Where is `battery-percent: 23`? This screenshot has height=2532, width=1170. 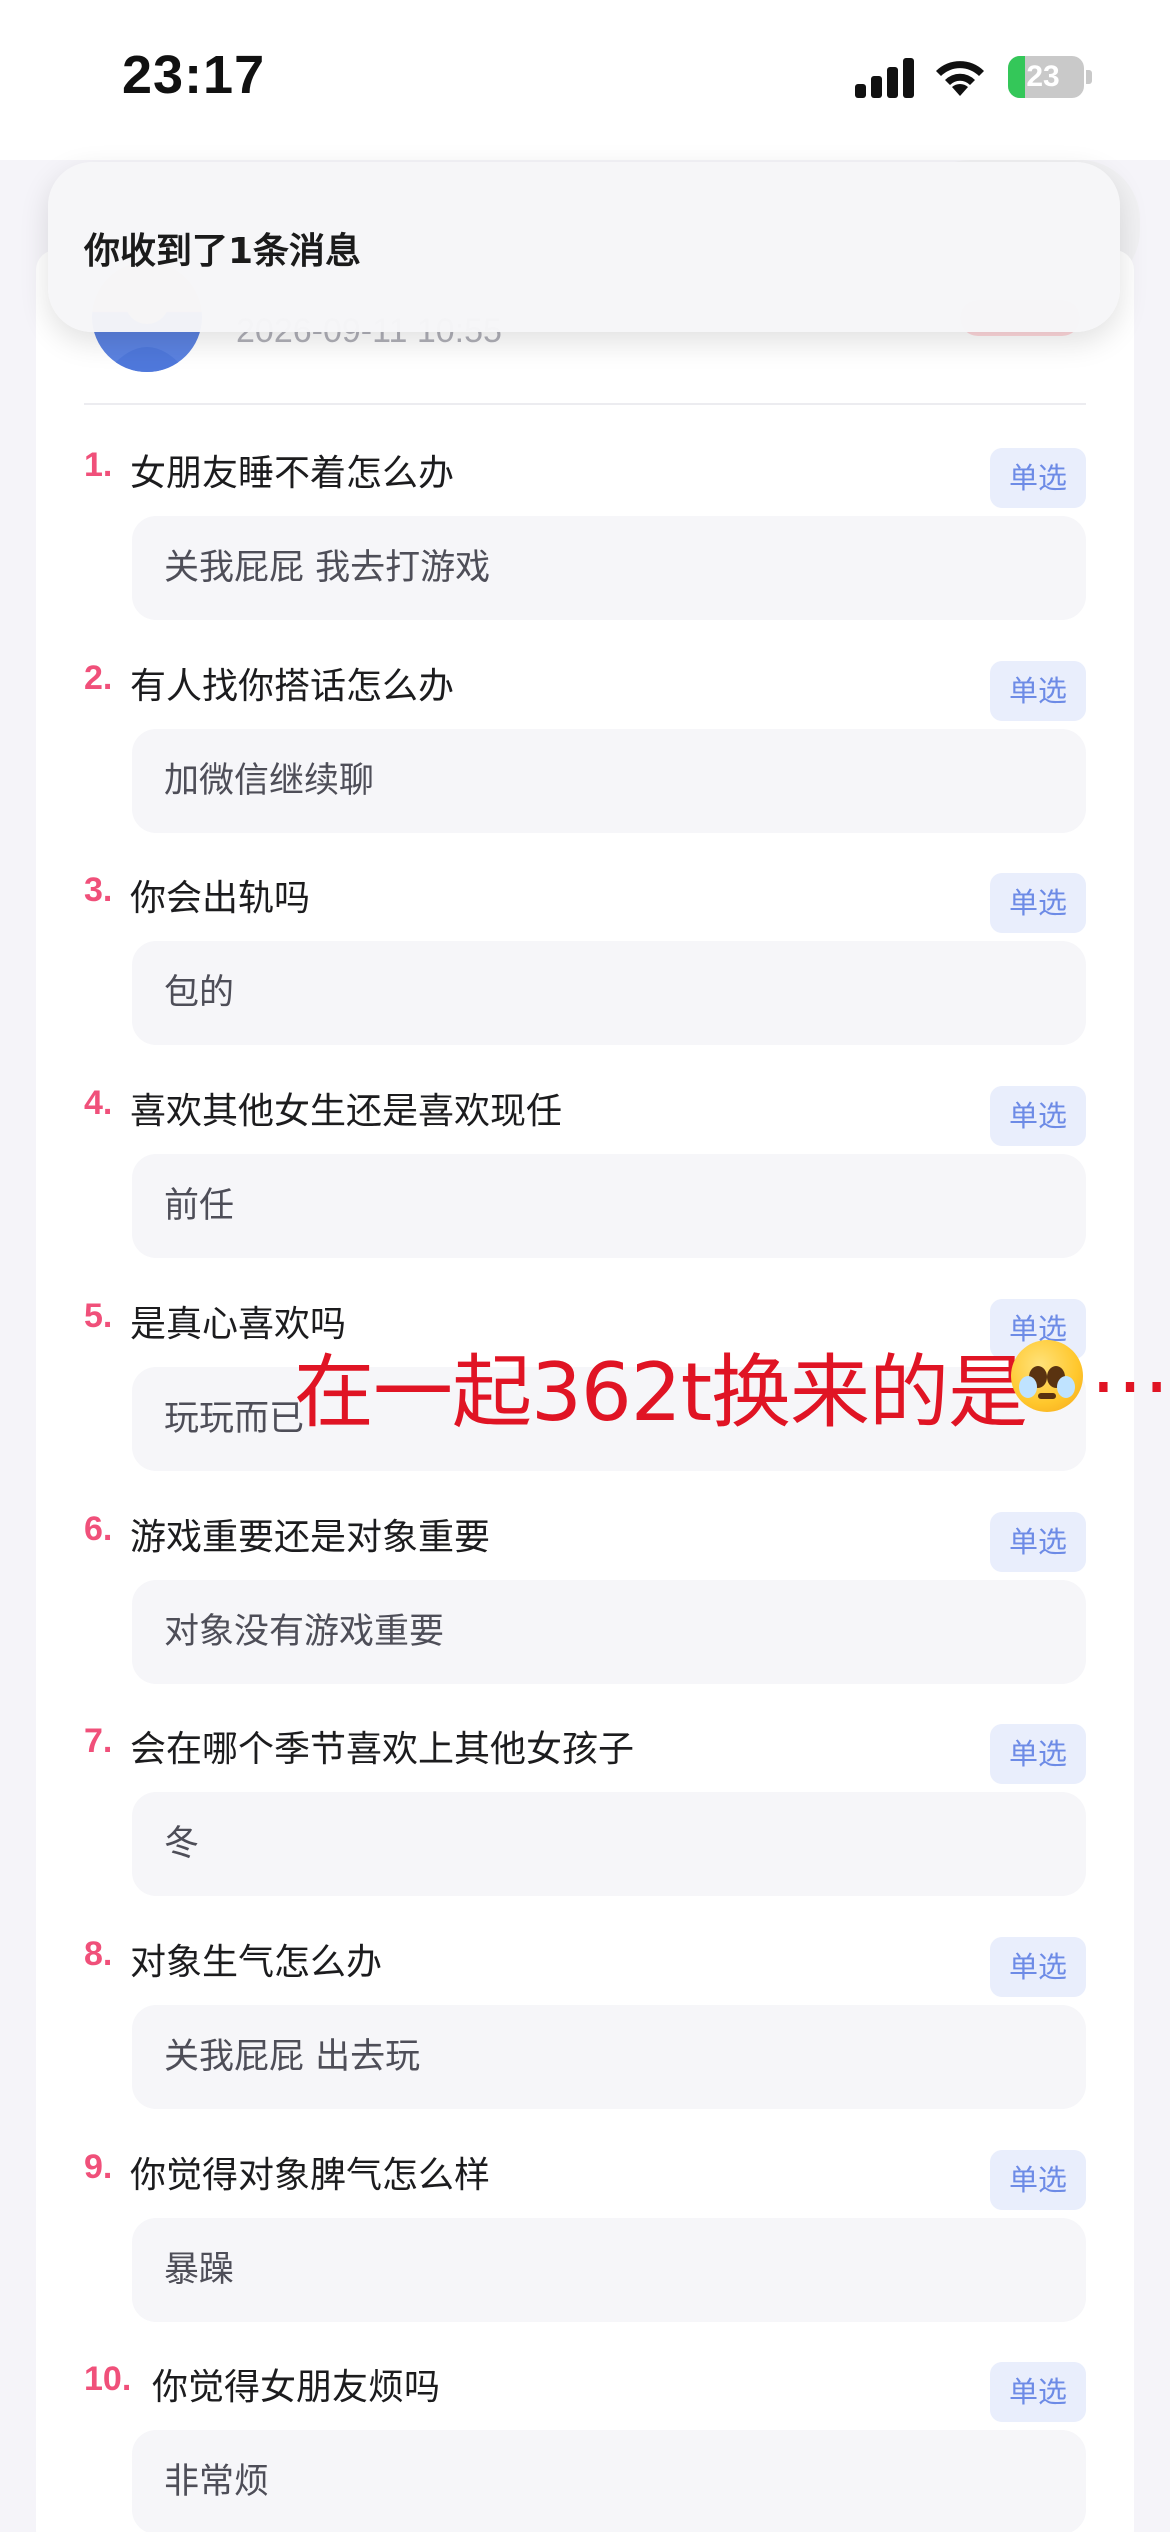
battery-percent: 23 is located at coordinates (1043, 76).